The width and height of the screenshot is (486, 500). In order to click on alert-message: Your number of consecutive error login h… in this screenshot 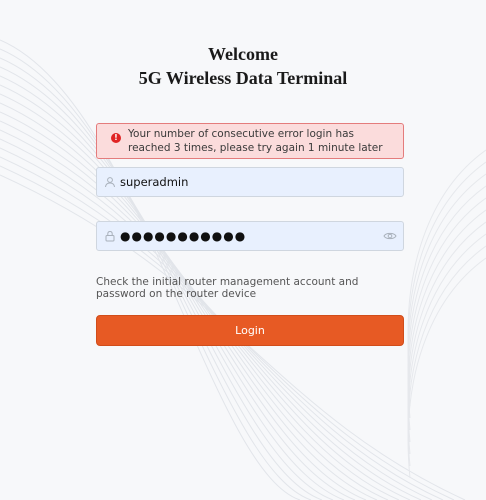, I will do `click(255, 141)`.